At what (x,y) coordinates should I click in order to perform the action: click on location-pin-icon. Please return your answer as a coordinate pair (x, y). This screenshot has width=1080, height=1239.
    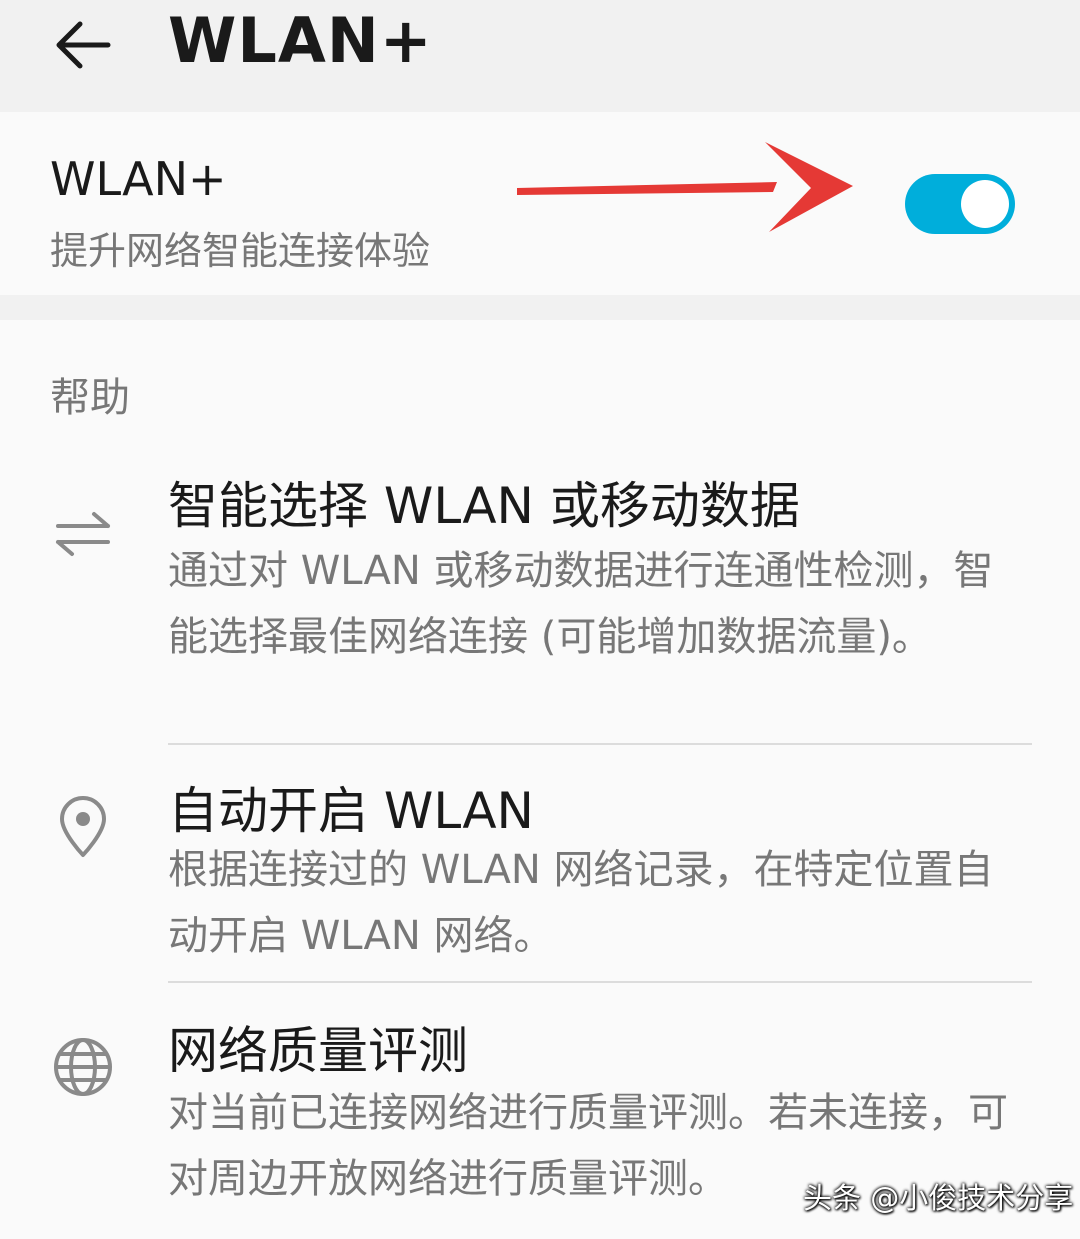
    Looking at the image, I should click on (83, 828).